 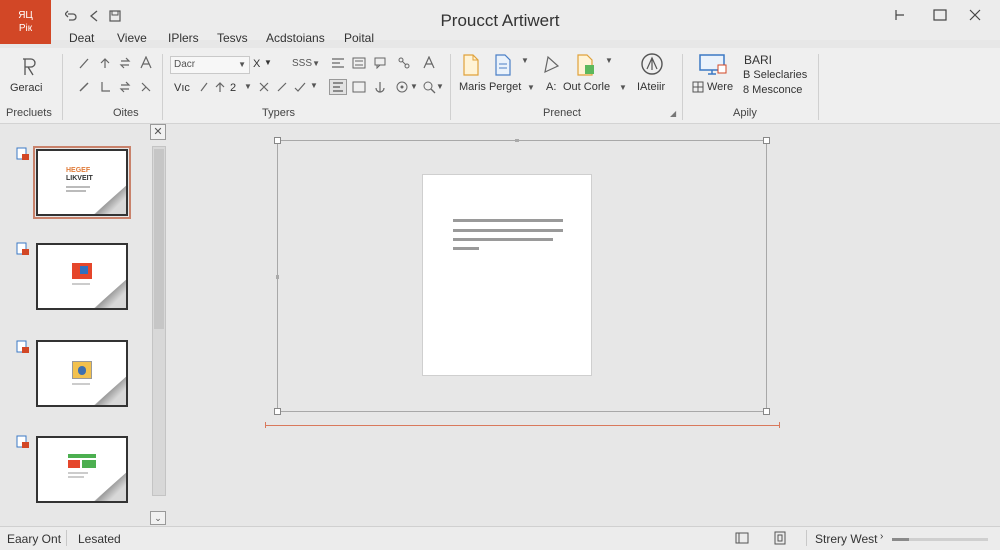 What do you see at coordinates (551, 65) in the screenshot?
I see `shape-icon` at bounding box center [551, 65].